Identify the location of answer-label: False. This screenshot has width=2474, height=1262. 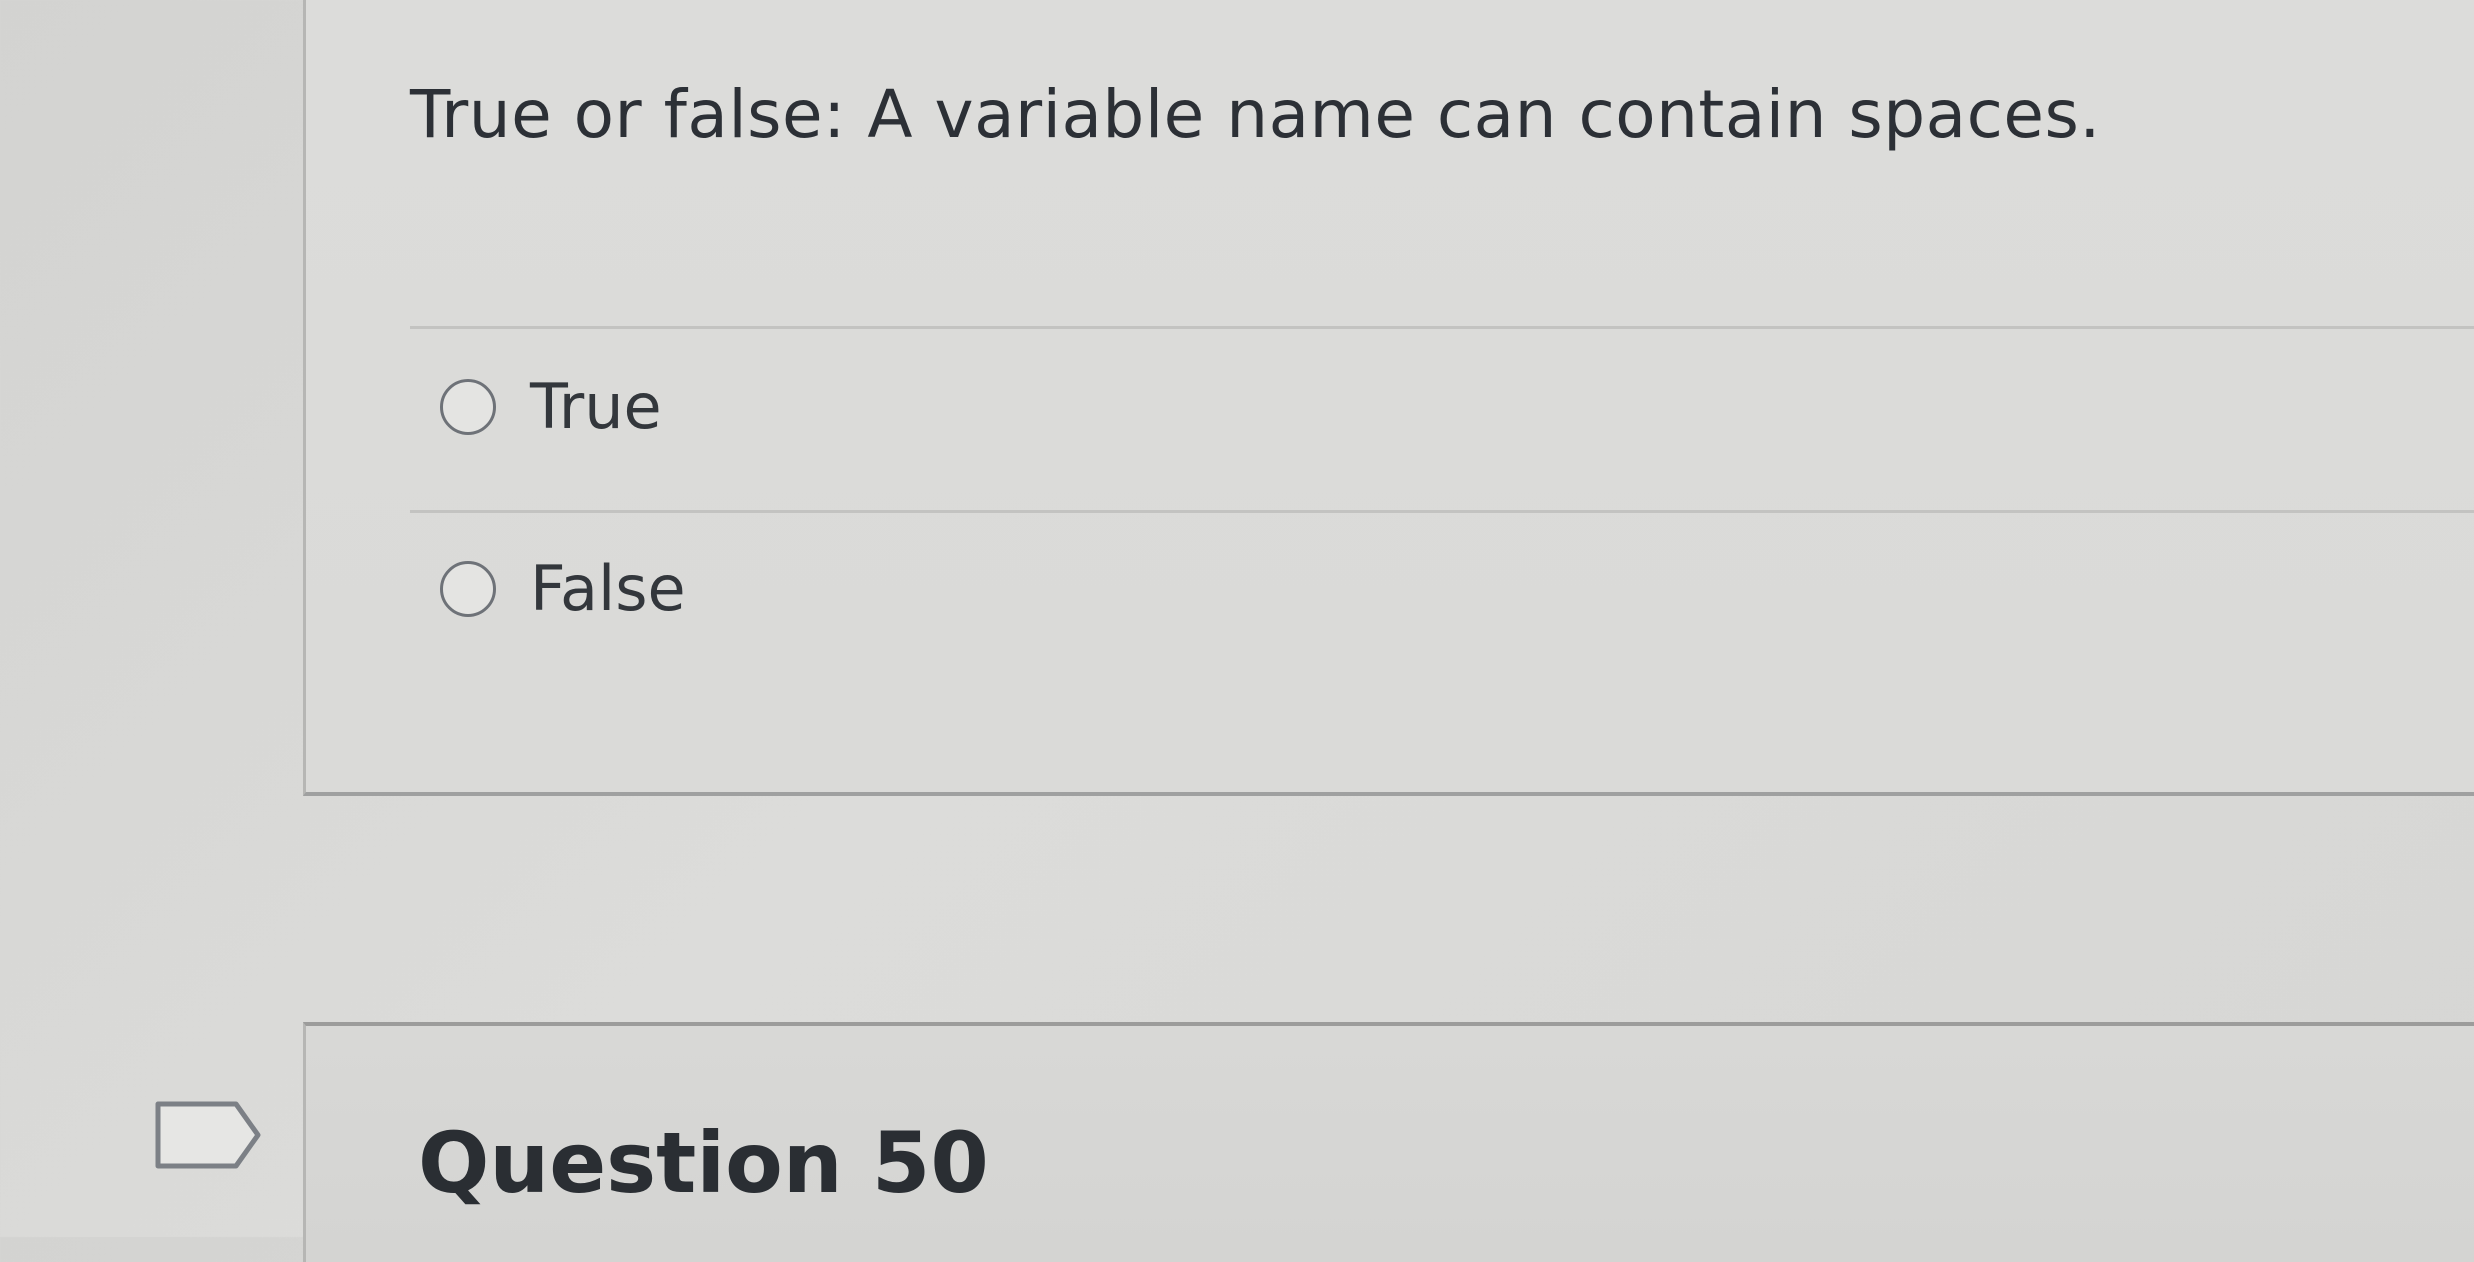
(608, 588).